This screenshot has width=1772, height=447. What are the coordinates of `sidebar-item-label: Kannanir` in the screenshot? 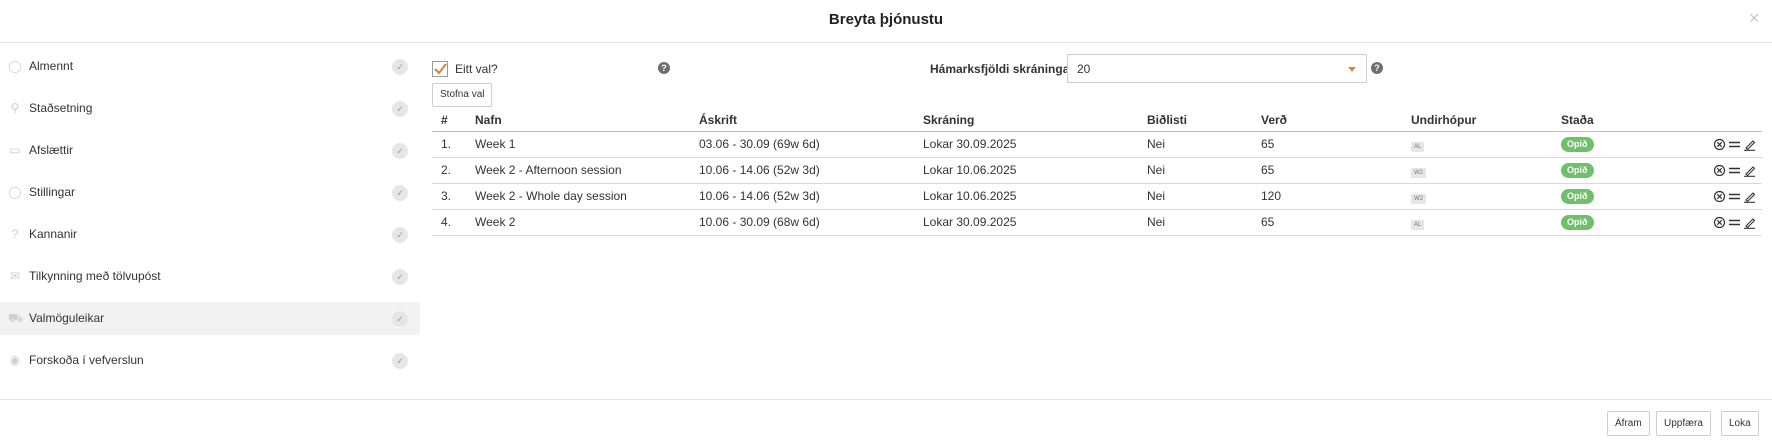 It's located at (53, 234).